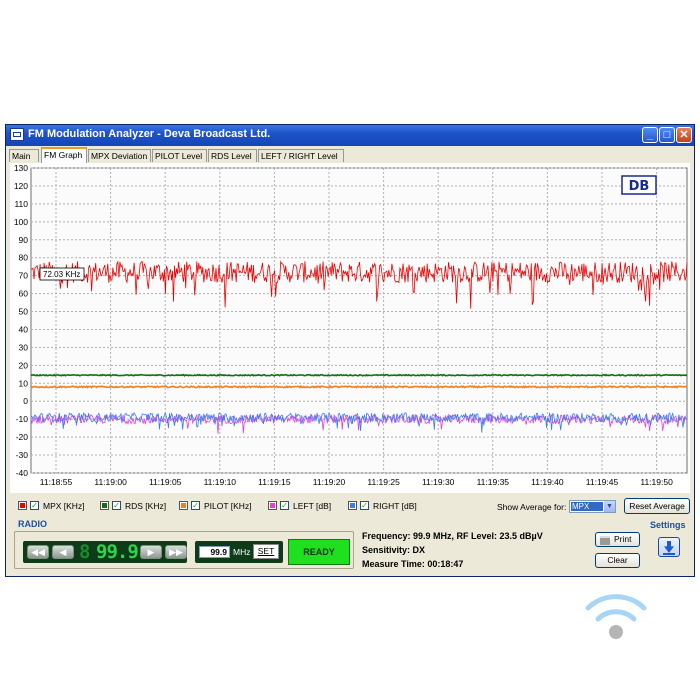 The height and width of the screenshot is (700, 700). What do you see at coordinates (179, 155) in the screenshot?
I see `tab-pilot-level: PILOT Level` at bounding box center [179, 155].